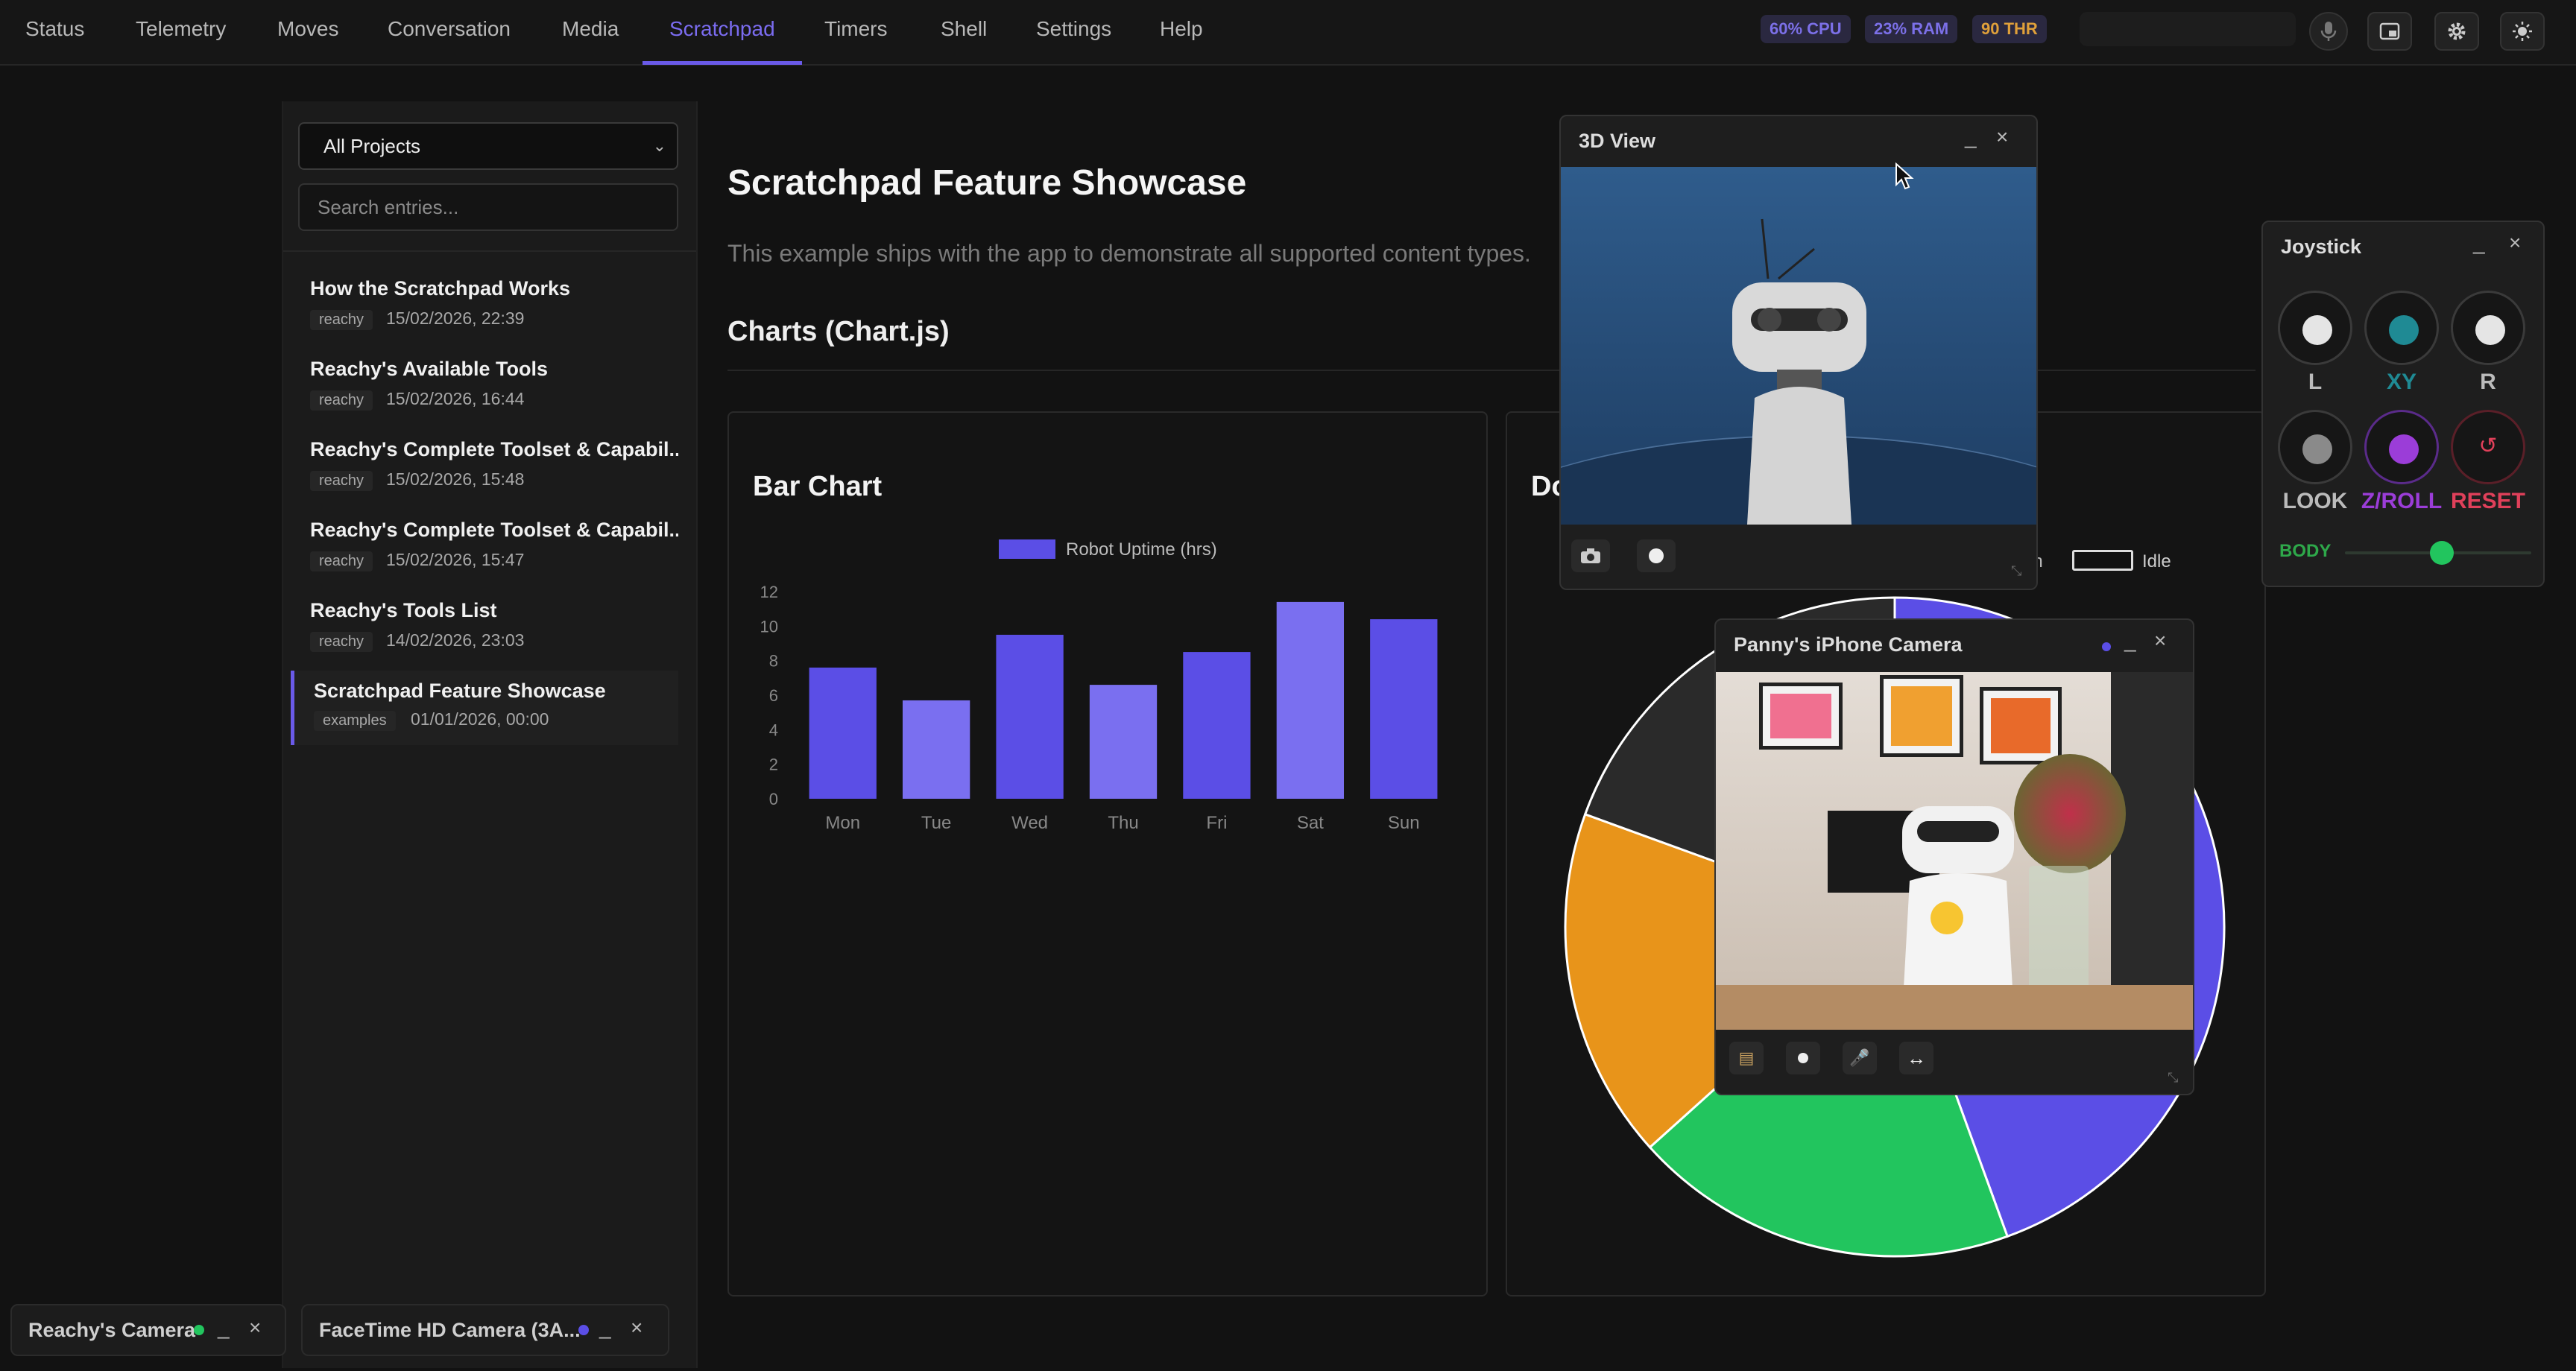 The width and height of the screenshot is (2576, 1371). I want to click on zroll-stick, so click(2401, 447).